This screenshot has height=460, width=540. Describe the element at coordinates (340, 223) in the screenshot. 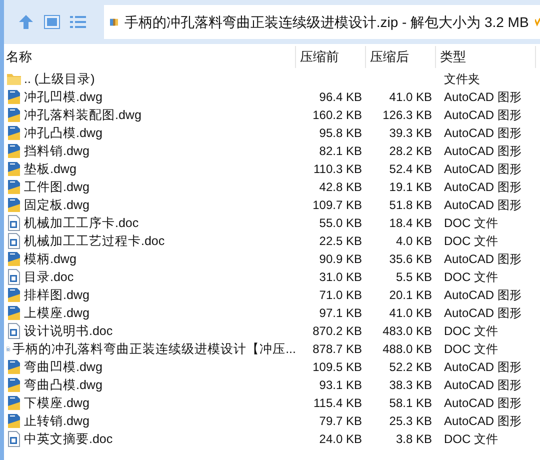

I see `size-cell-text: 55.0 KB` at that location.